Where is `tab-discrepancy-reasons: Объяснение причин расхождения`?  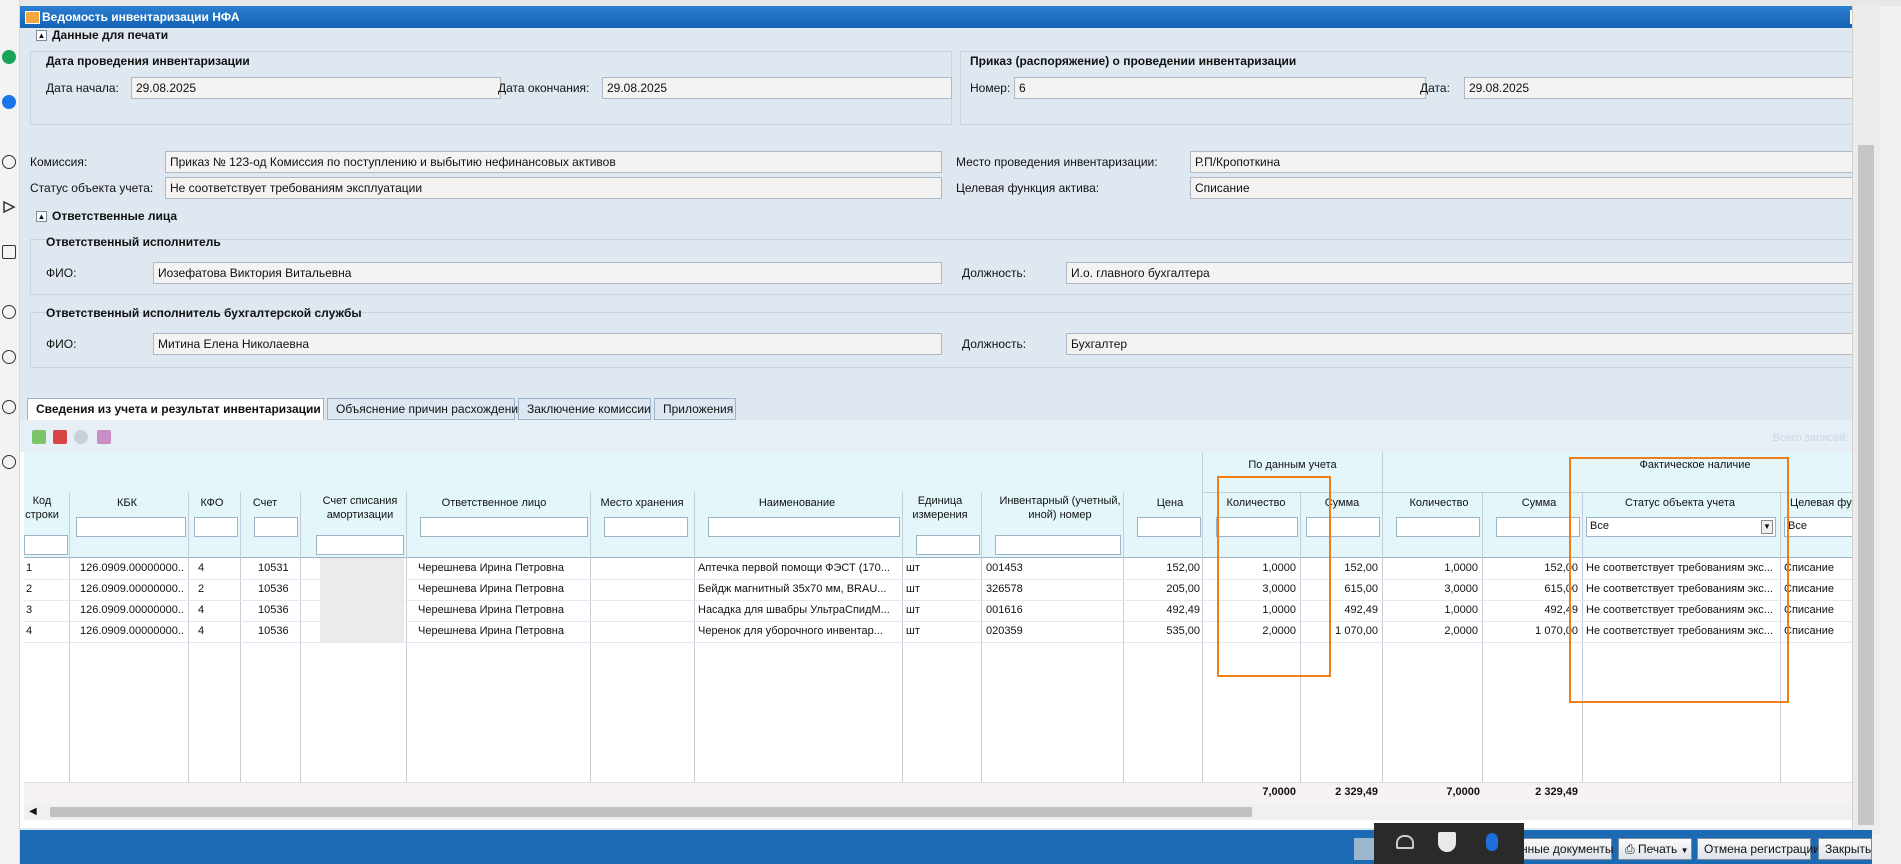
tab-discrepancy-reasons: Объяснение причин расхождения is located at coordinates (426, 409).